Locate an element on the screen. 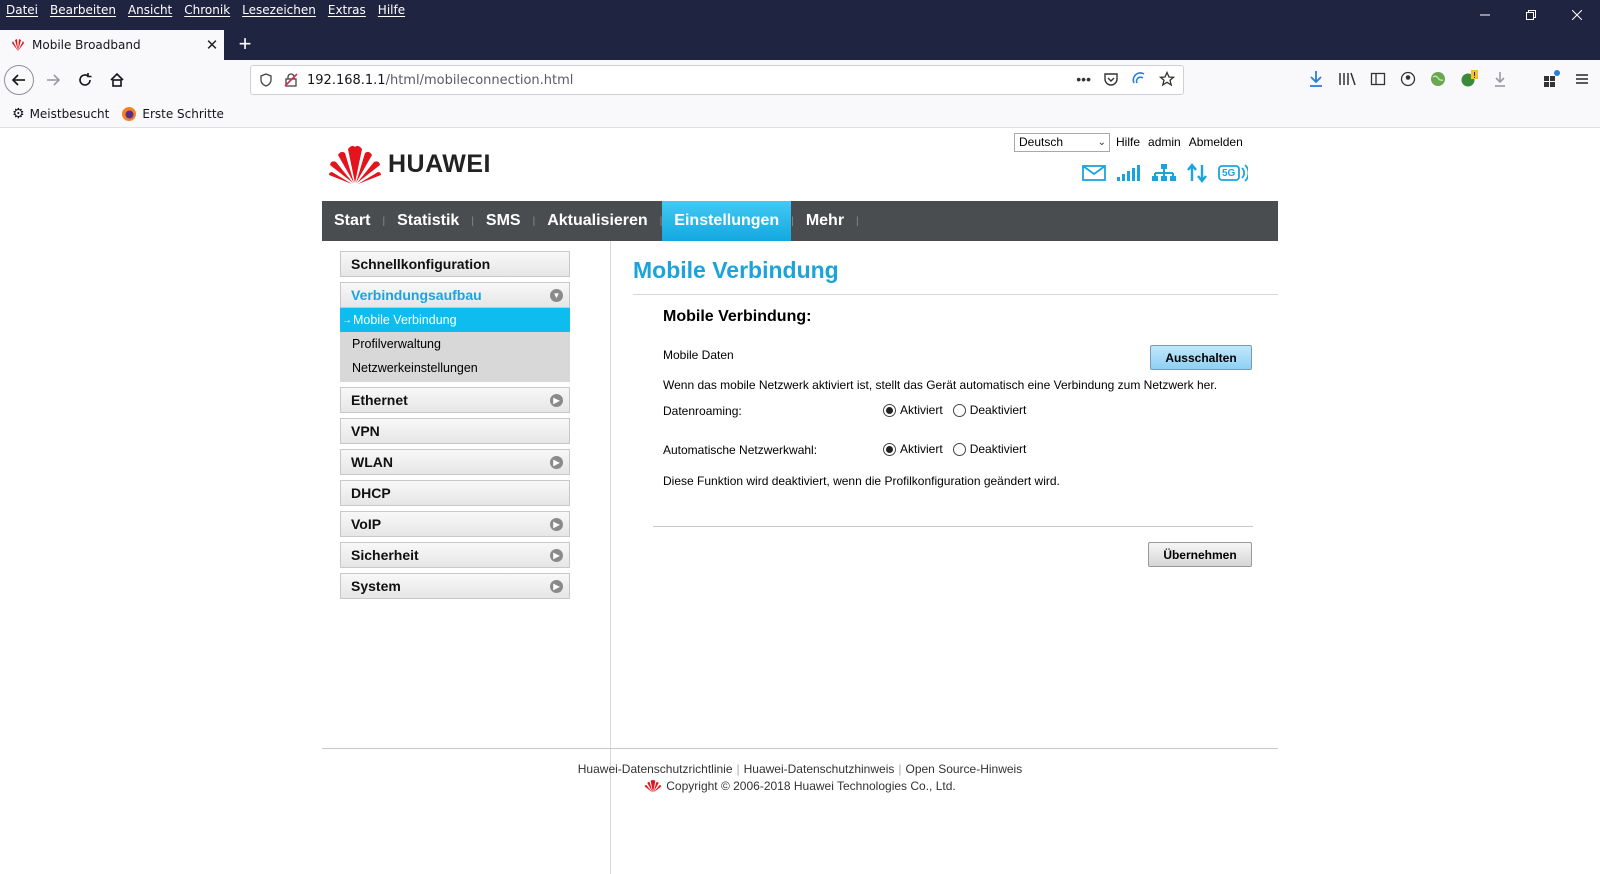  mobile-data-toggle-button: Ausschalten is located at coordinates (1201, 357).